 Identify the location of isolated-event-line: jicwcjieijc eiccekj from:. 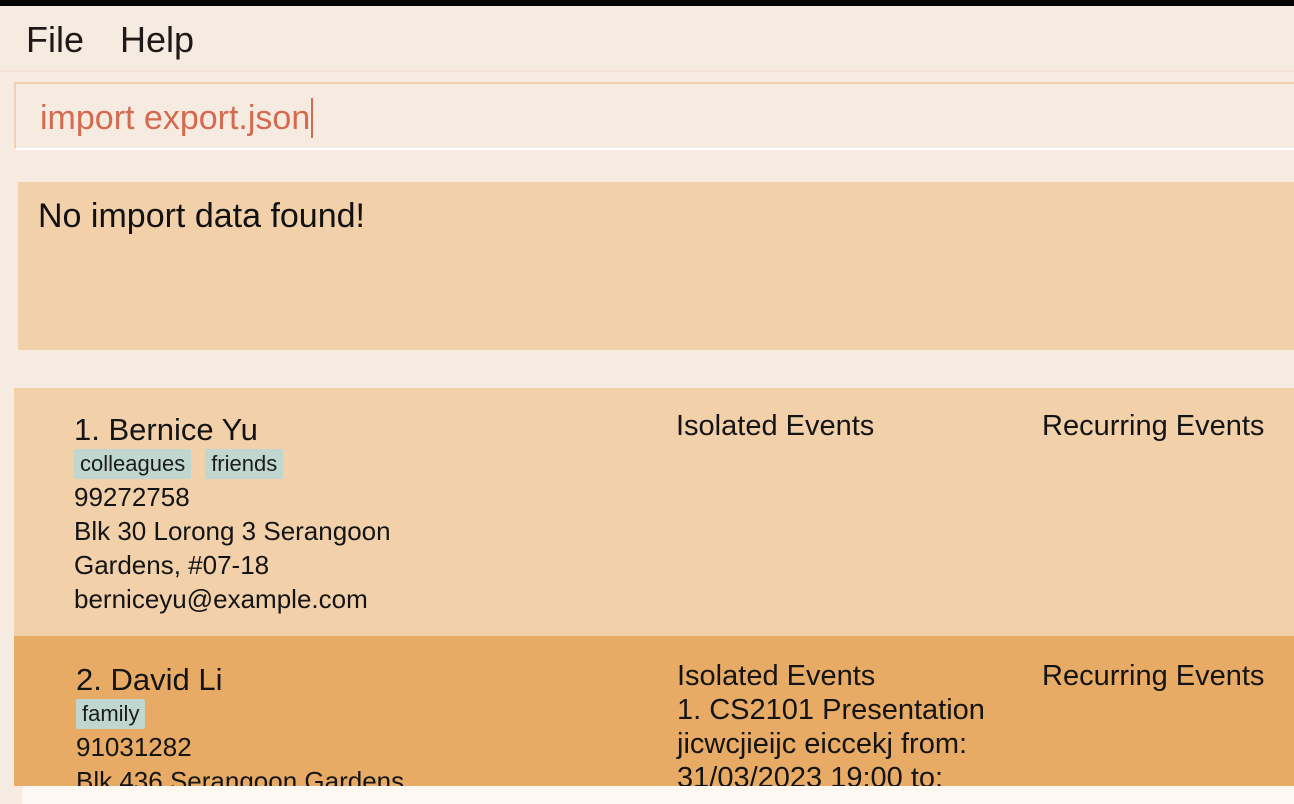
(822, 744).